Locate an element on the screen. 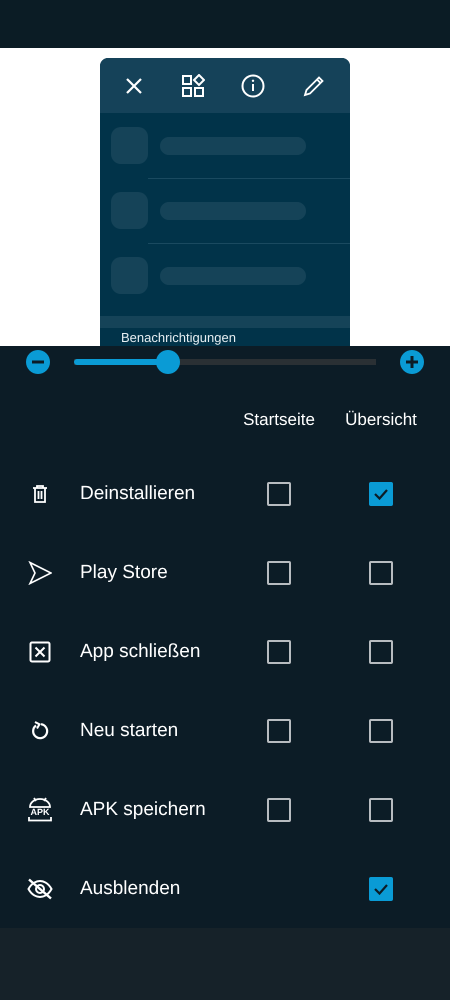 The height and width of the screenshot is (1000, 450). zoom-out-icon is located at coordinates (38, 362).